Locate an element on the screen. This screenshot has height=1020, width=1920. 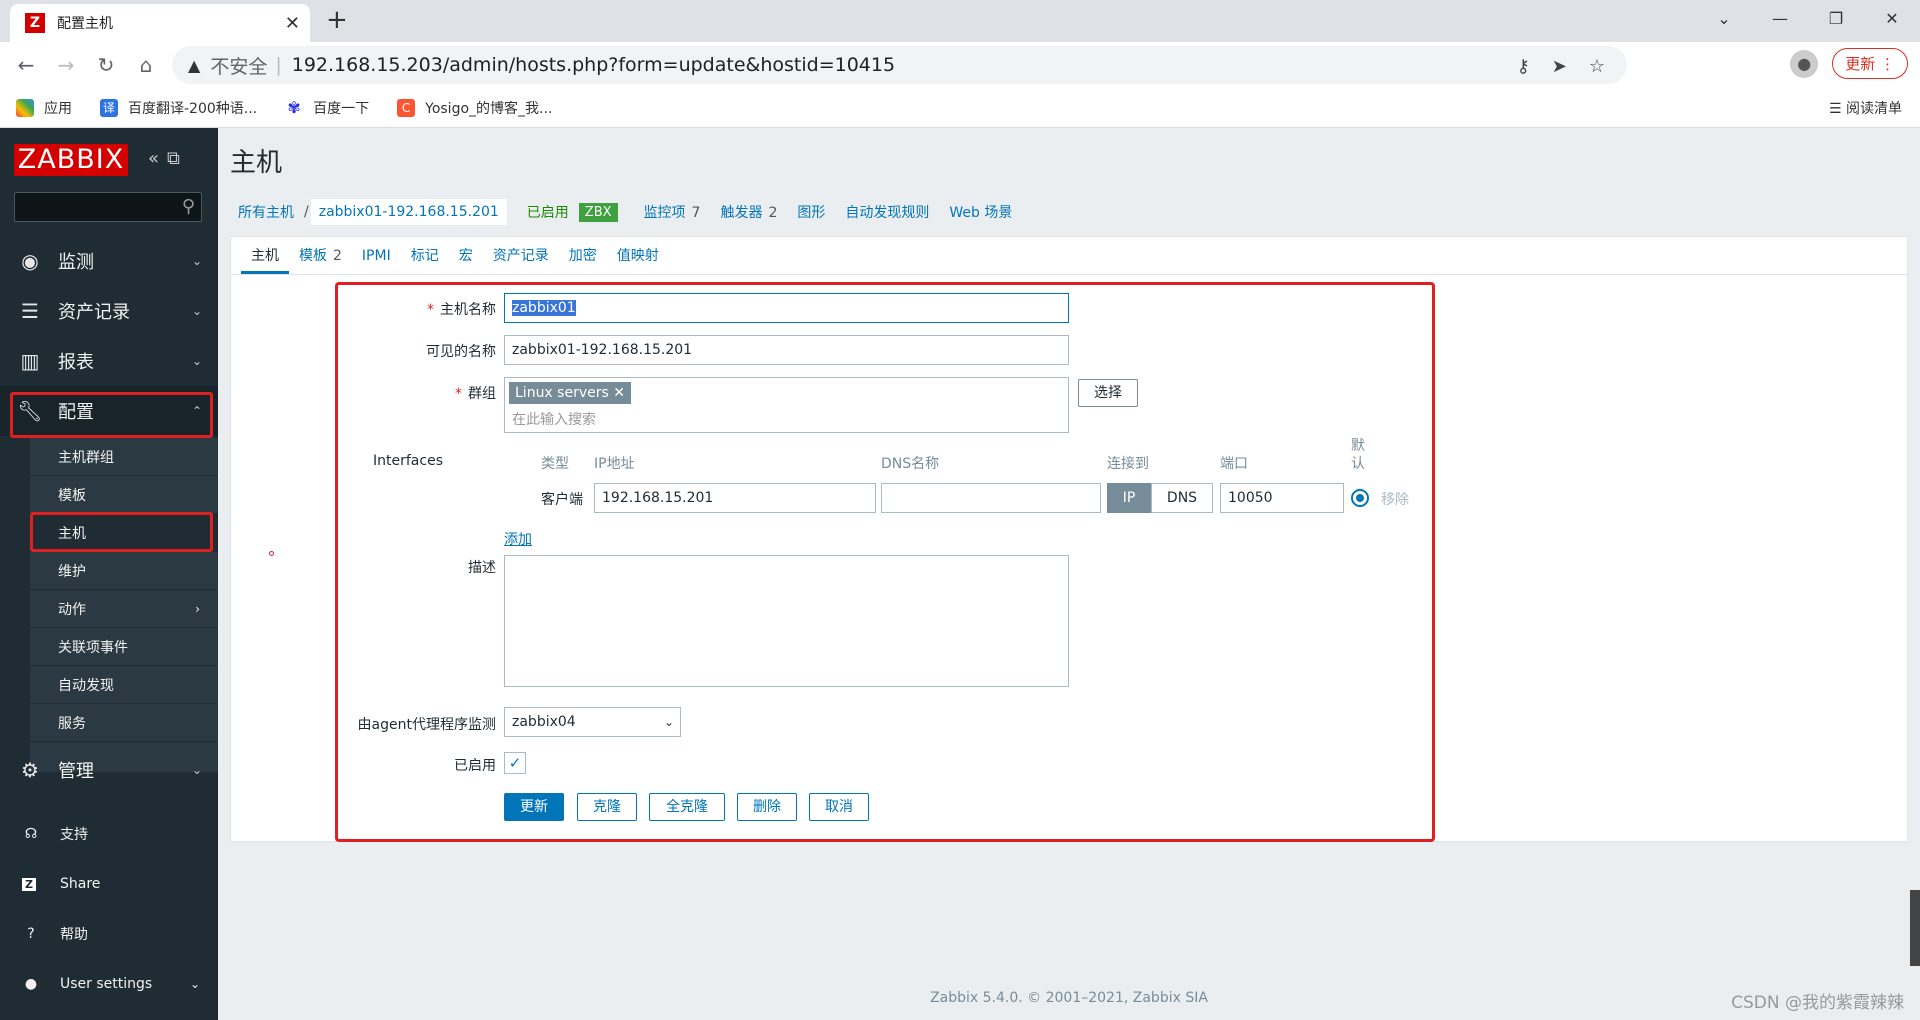
send-icon: ➤ is located at coordinates (1559, 66).